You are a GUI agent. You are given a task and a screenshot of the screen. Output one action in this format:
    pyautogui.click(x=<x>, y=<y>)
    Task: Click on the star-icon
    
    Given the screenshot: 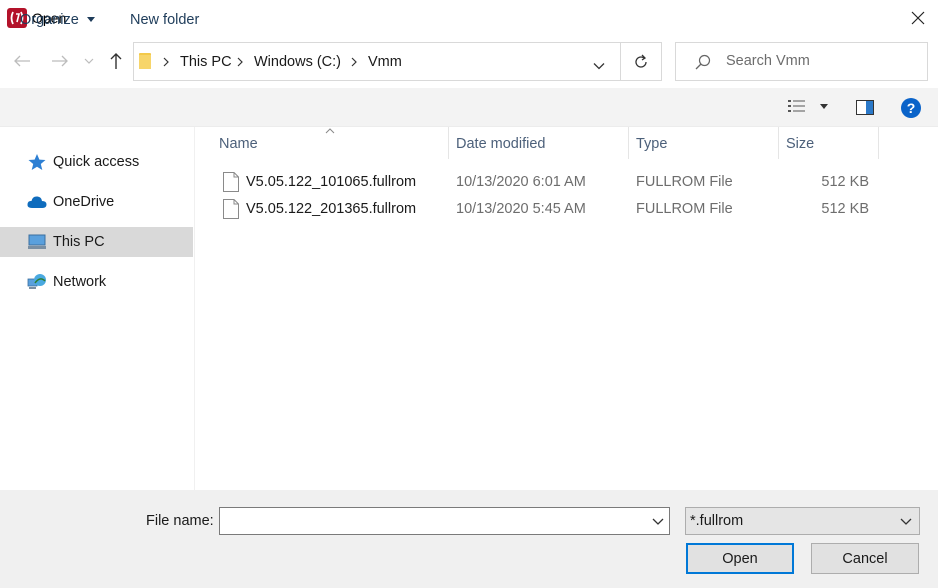 What is the action you would take?
    pyautogui.click(x=37, y=162)
    